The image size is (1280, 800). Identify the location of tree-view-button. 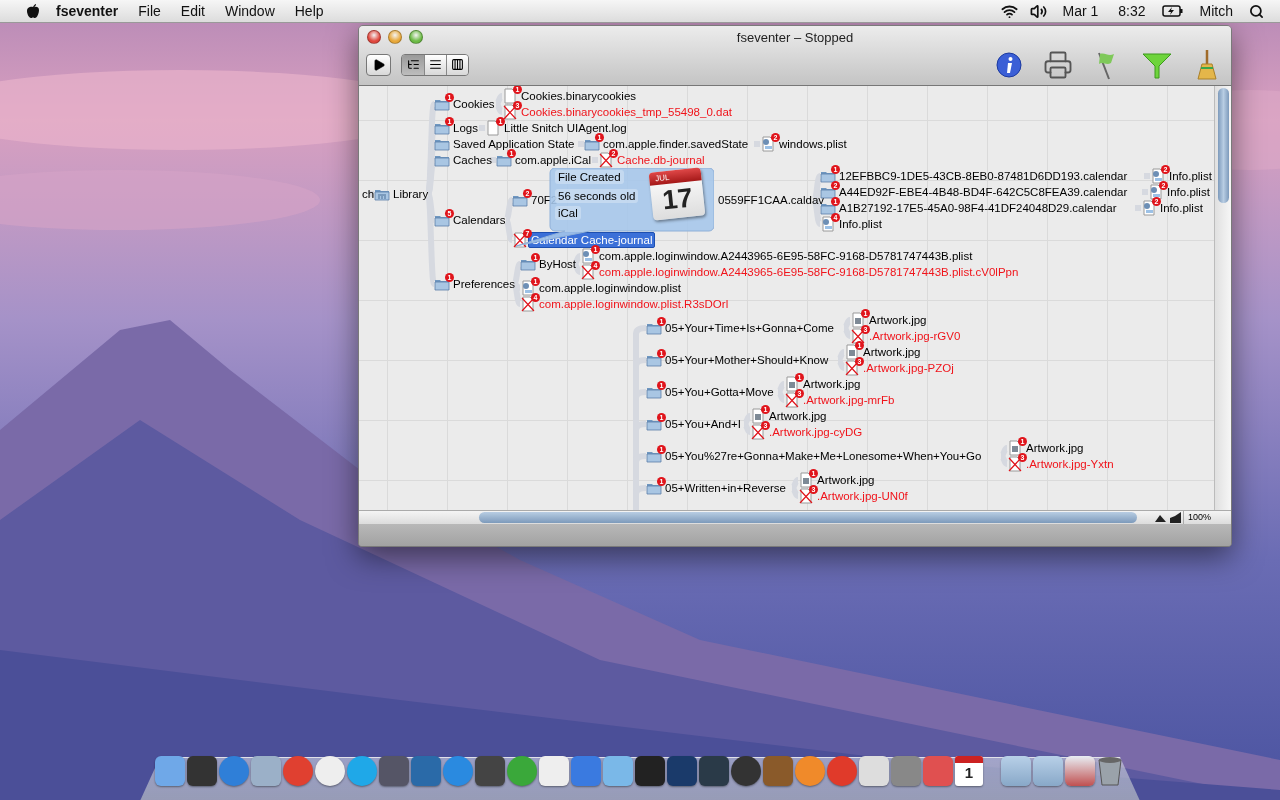
(413, 64).